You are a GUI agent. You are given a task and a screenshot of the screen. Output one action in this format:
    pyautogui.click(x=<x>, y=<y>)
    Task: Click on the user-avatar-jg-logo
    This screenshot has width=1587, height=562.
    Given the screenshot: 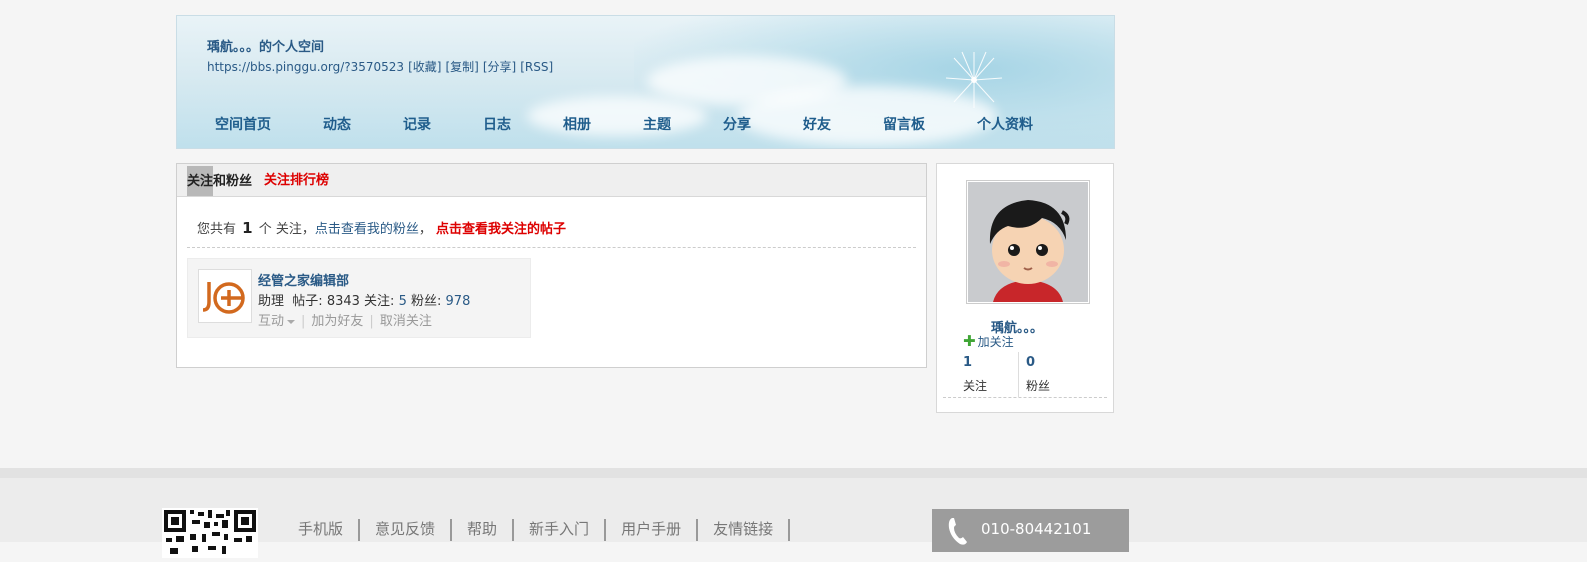 What is the action you would take?
    pyautogui.click(x=225, y=296)
    